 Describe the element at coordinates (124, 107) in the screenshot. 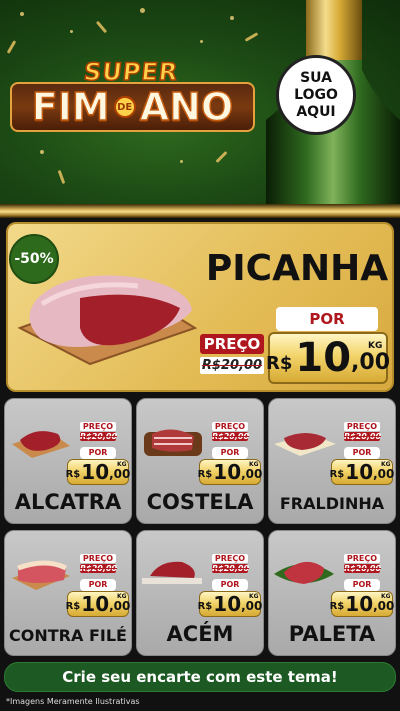

I see `title-de-badge: DE` at that location.